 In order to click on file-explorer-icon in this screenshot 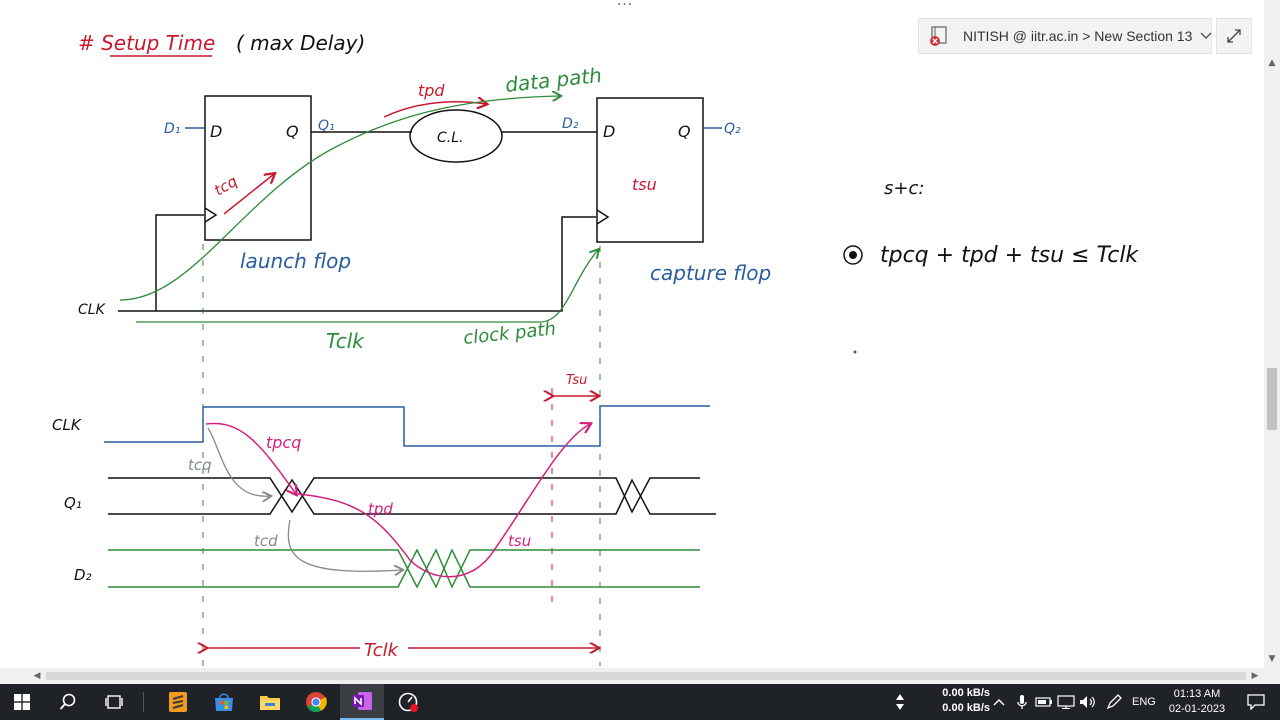, I will do `click(270, 703)`.